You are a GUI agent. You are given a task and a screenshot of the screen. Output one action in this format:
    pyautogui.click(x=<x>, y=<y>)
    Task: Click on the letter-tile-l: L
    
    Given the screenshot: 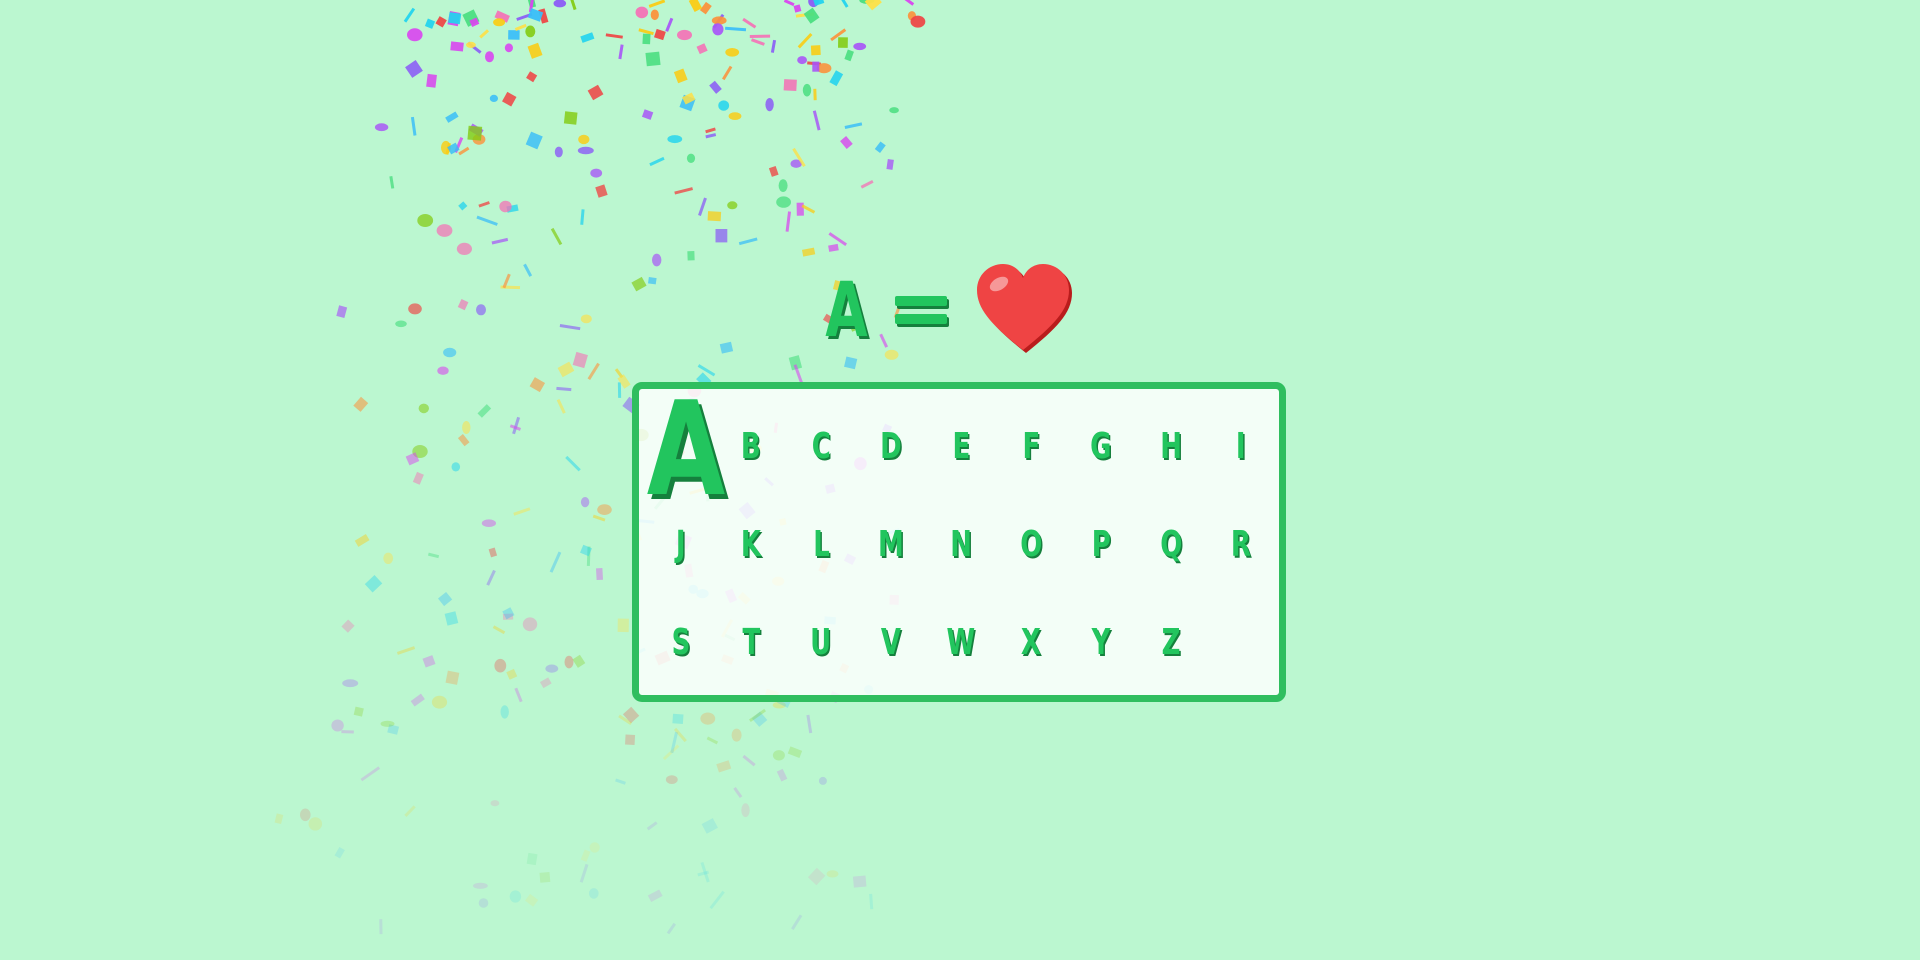 What is the action you would take?
    pyautogui.click(x=821, y=545)
    